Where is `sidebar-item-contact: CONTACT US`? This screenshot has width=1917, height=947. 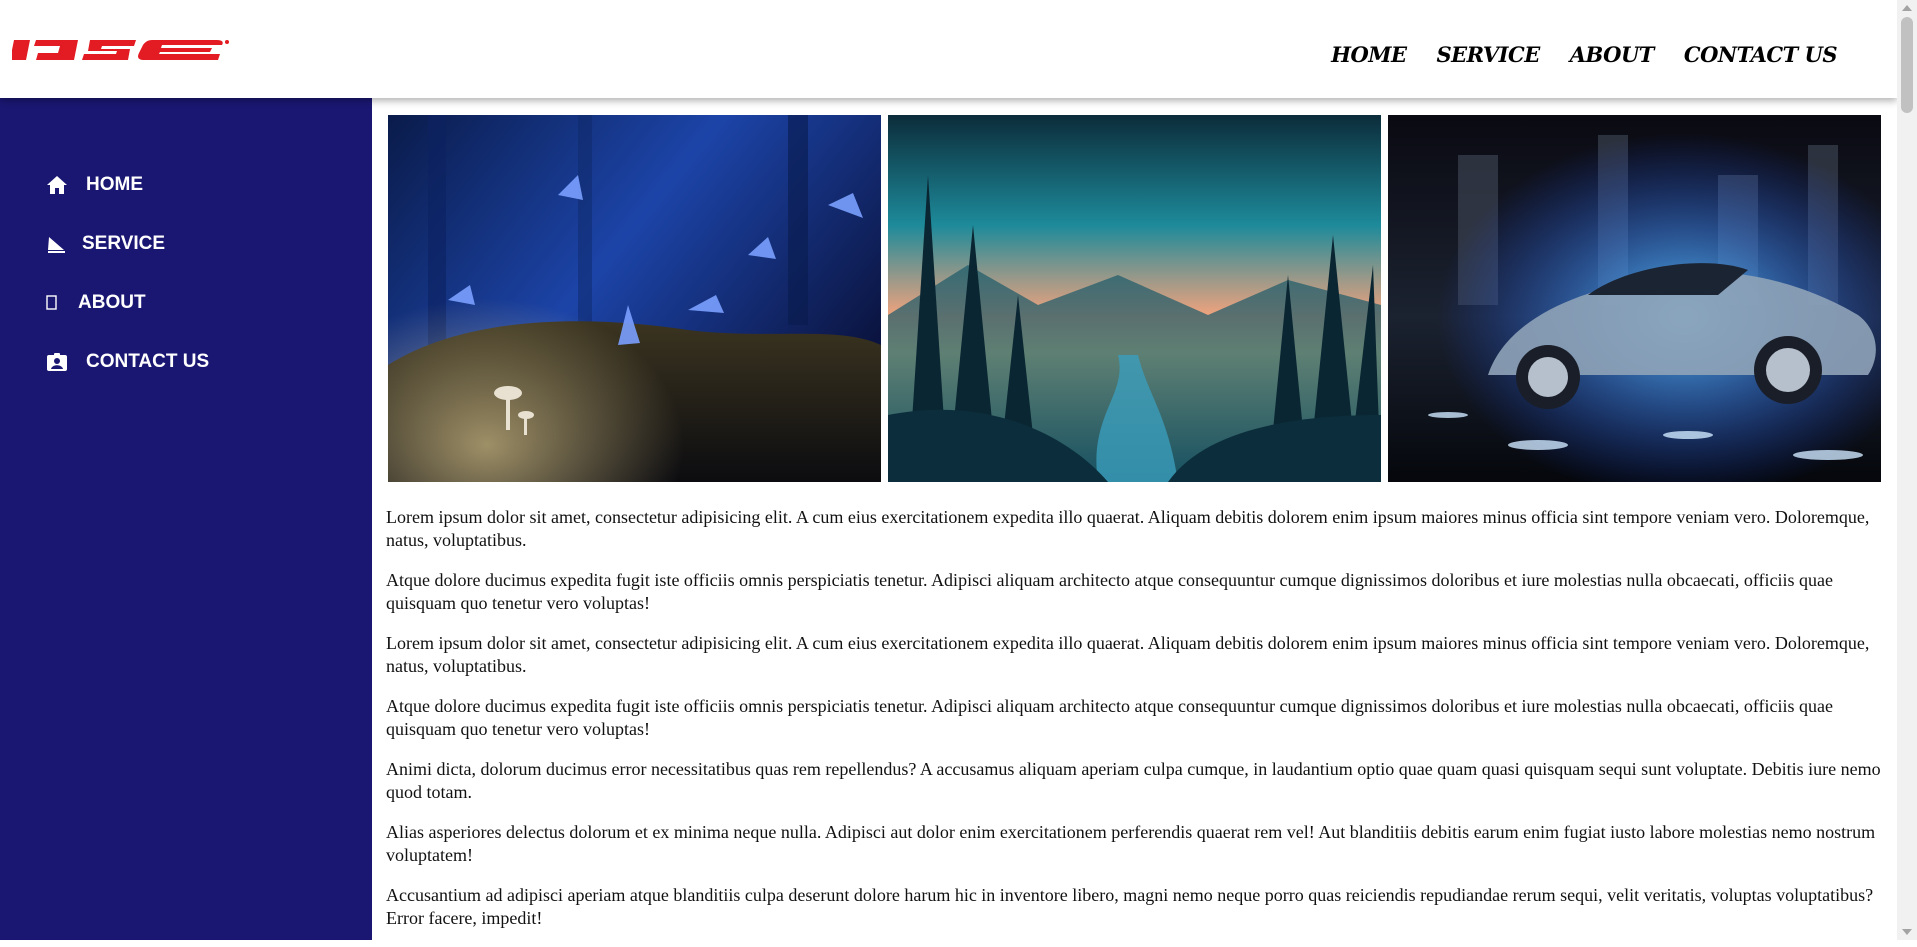 sidebar-item-contact: CONTACT US is located at coordinates (127, 362).